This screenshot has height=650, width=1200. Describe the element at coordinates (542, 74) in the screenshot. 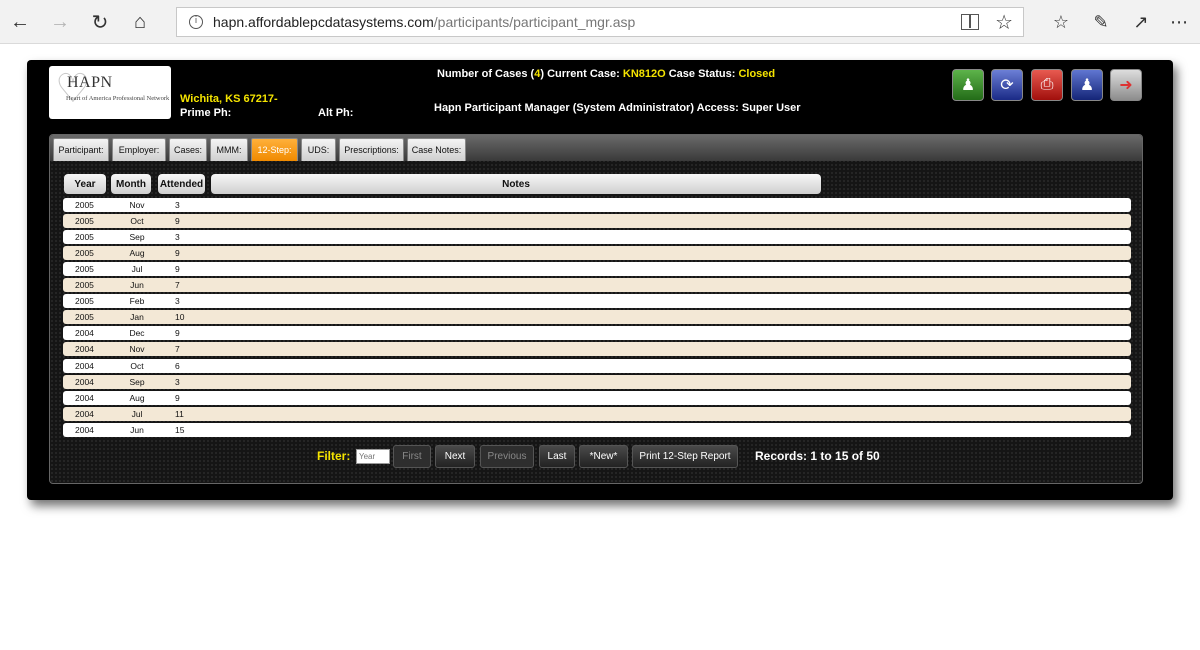

I see `num-cases-close: )` at that location.